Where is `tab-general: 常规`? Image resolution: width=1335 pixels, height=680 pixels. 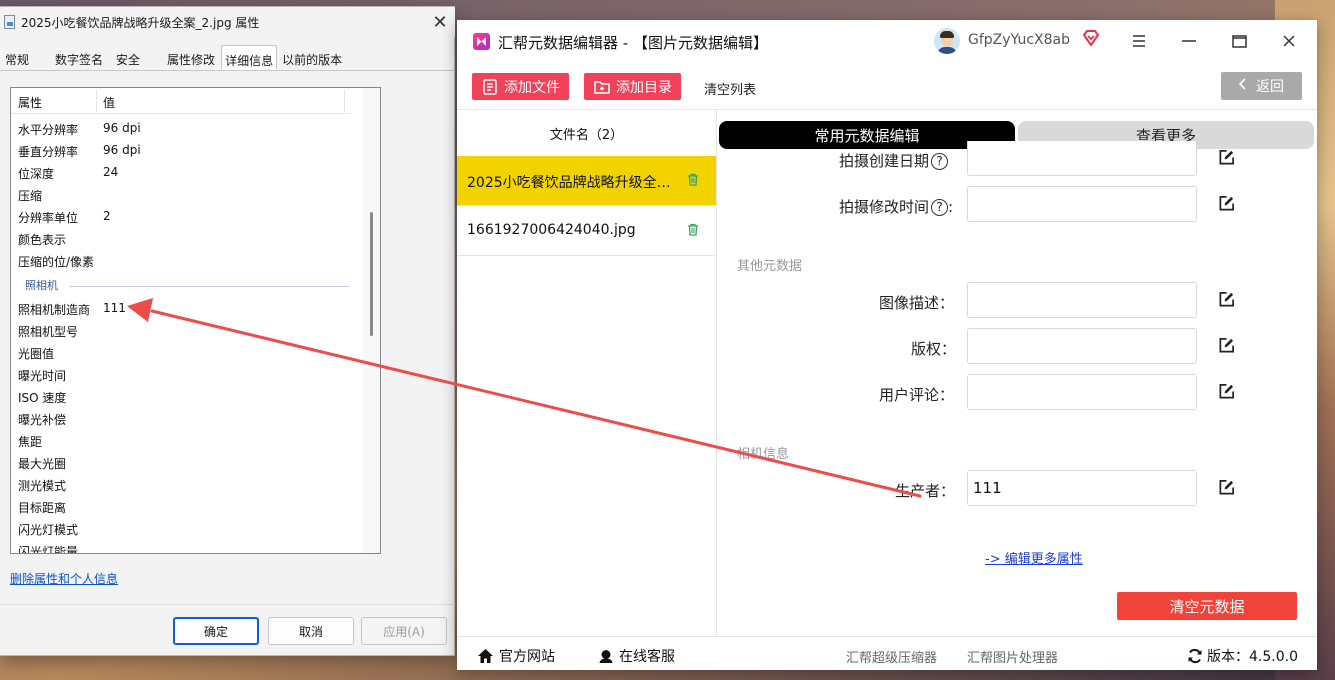 tab-general: 常规 is located at coordinates (17, 59).